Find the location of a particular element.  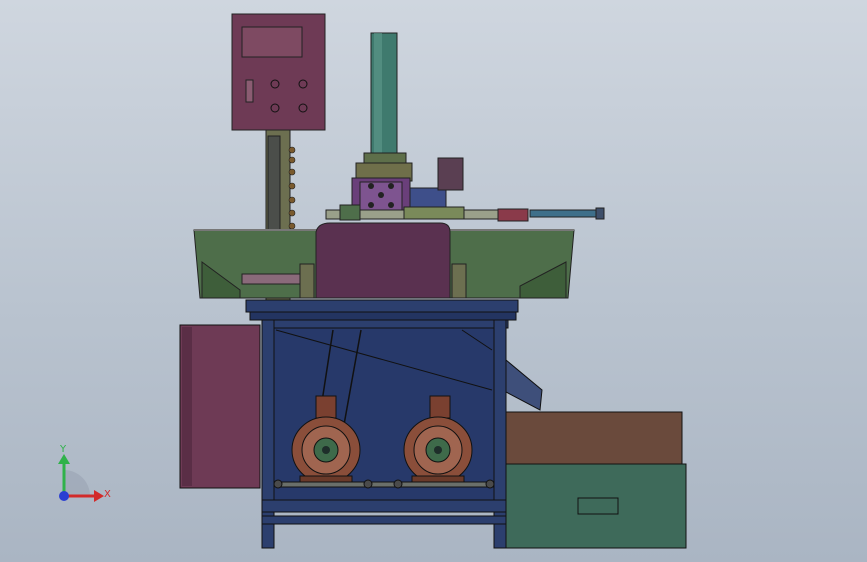

z-axis-dot is located at coordinates (64, 496).